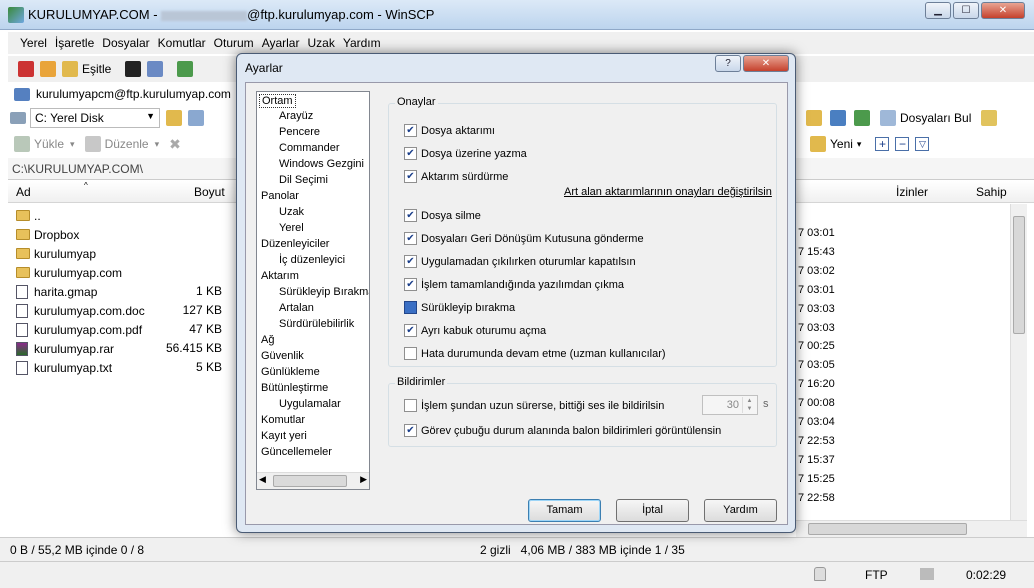 The height and width of the screenshot is (588, 1034). What do you see at coordinates (283, 420) in the screenshot?
I see `tree-item: Komutlar` at bounding box center [283, 420].